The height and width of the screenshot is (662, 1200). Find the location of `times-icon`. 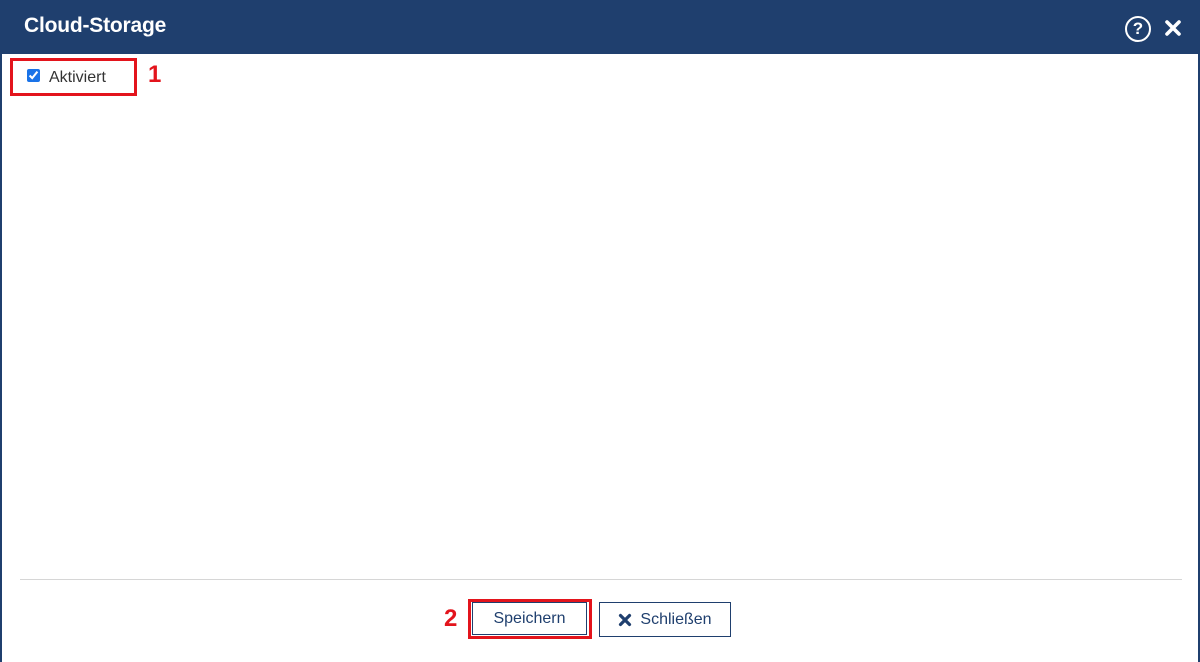

times-icon is located at coordinates (625, 619).